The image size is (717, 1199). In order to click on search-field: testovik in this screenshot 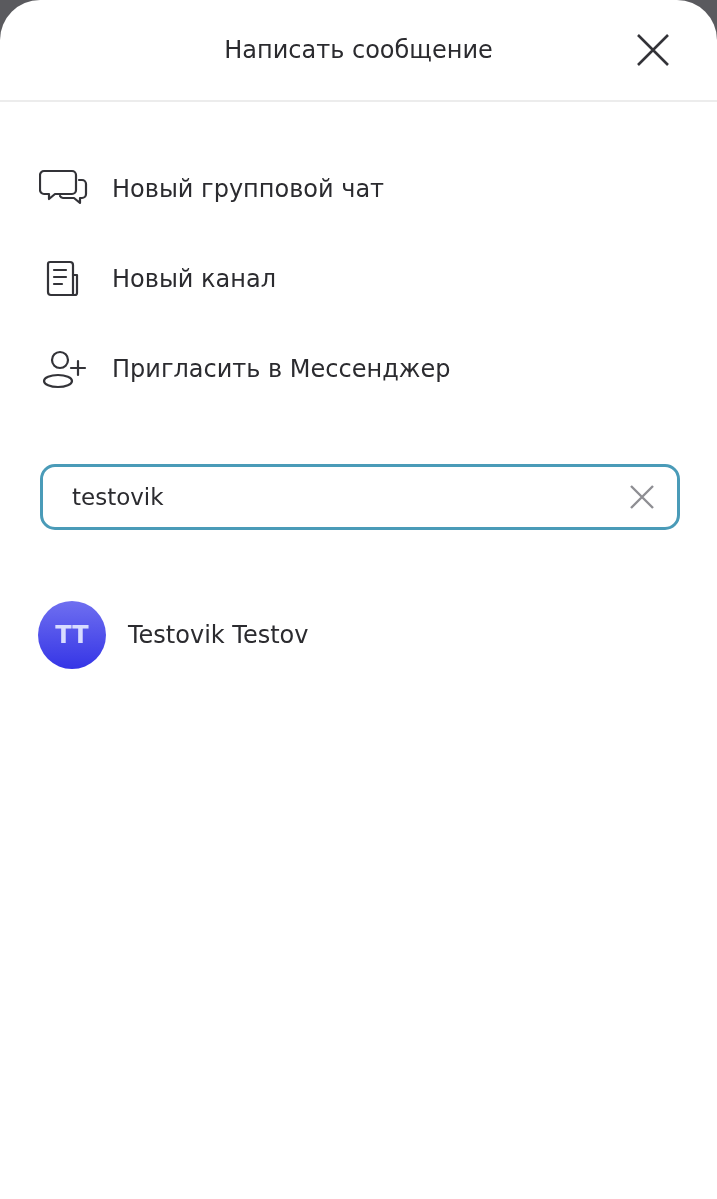, I will do `click(360, 497)`.